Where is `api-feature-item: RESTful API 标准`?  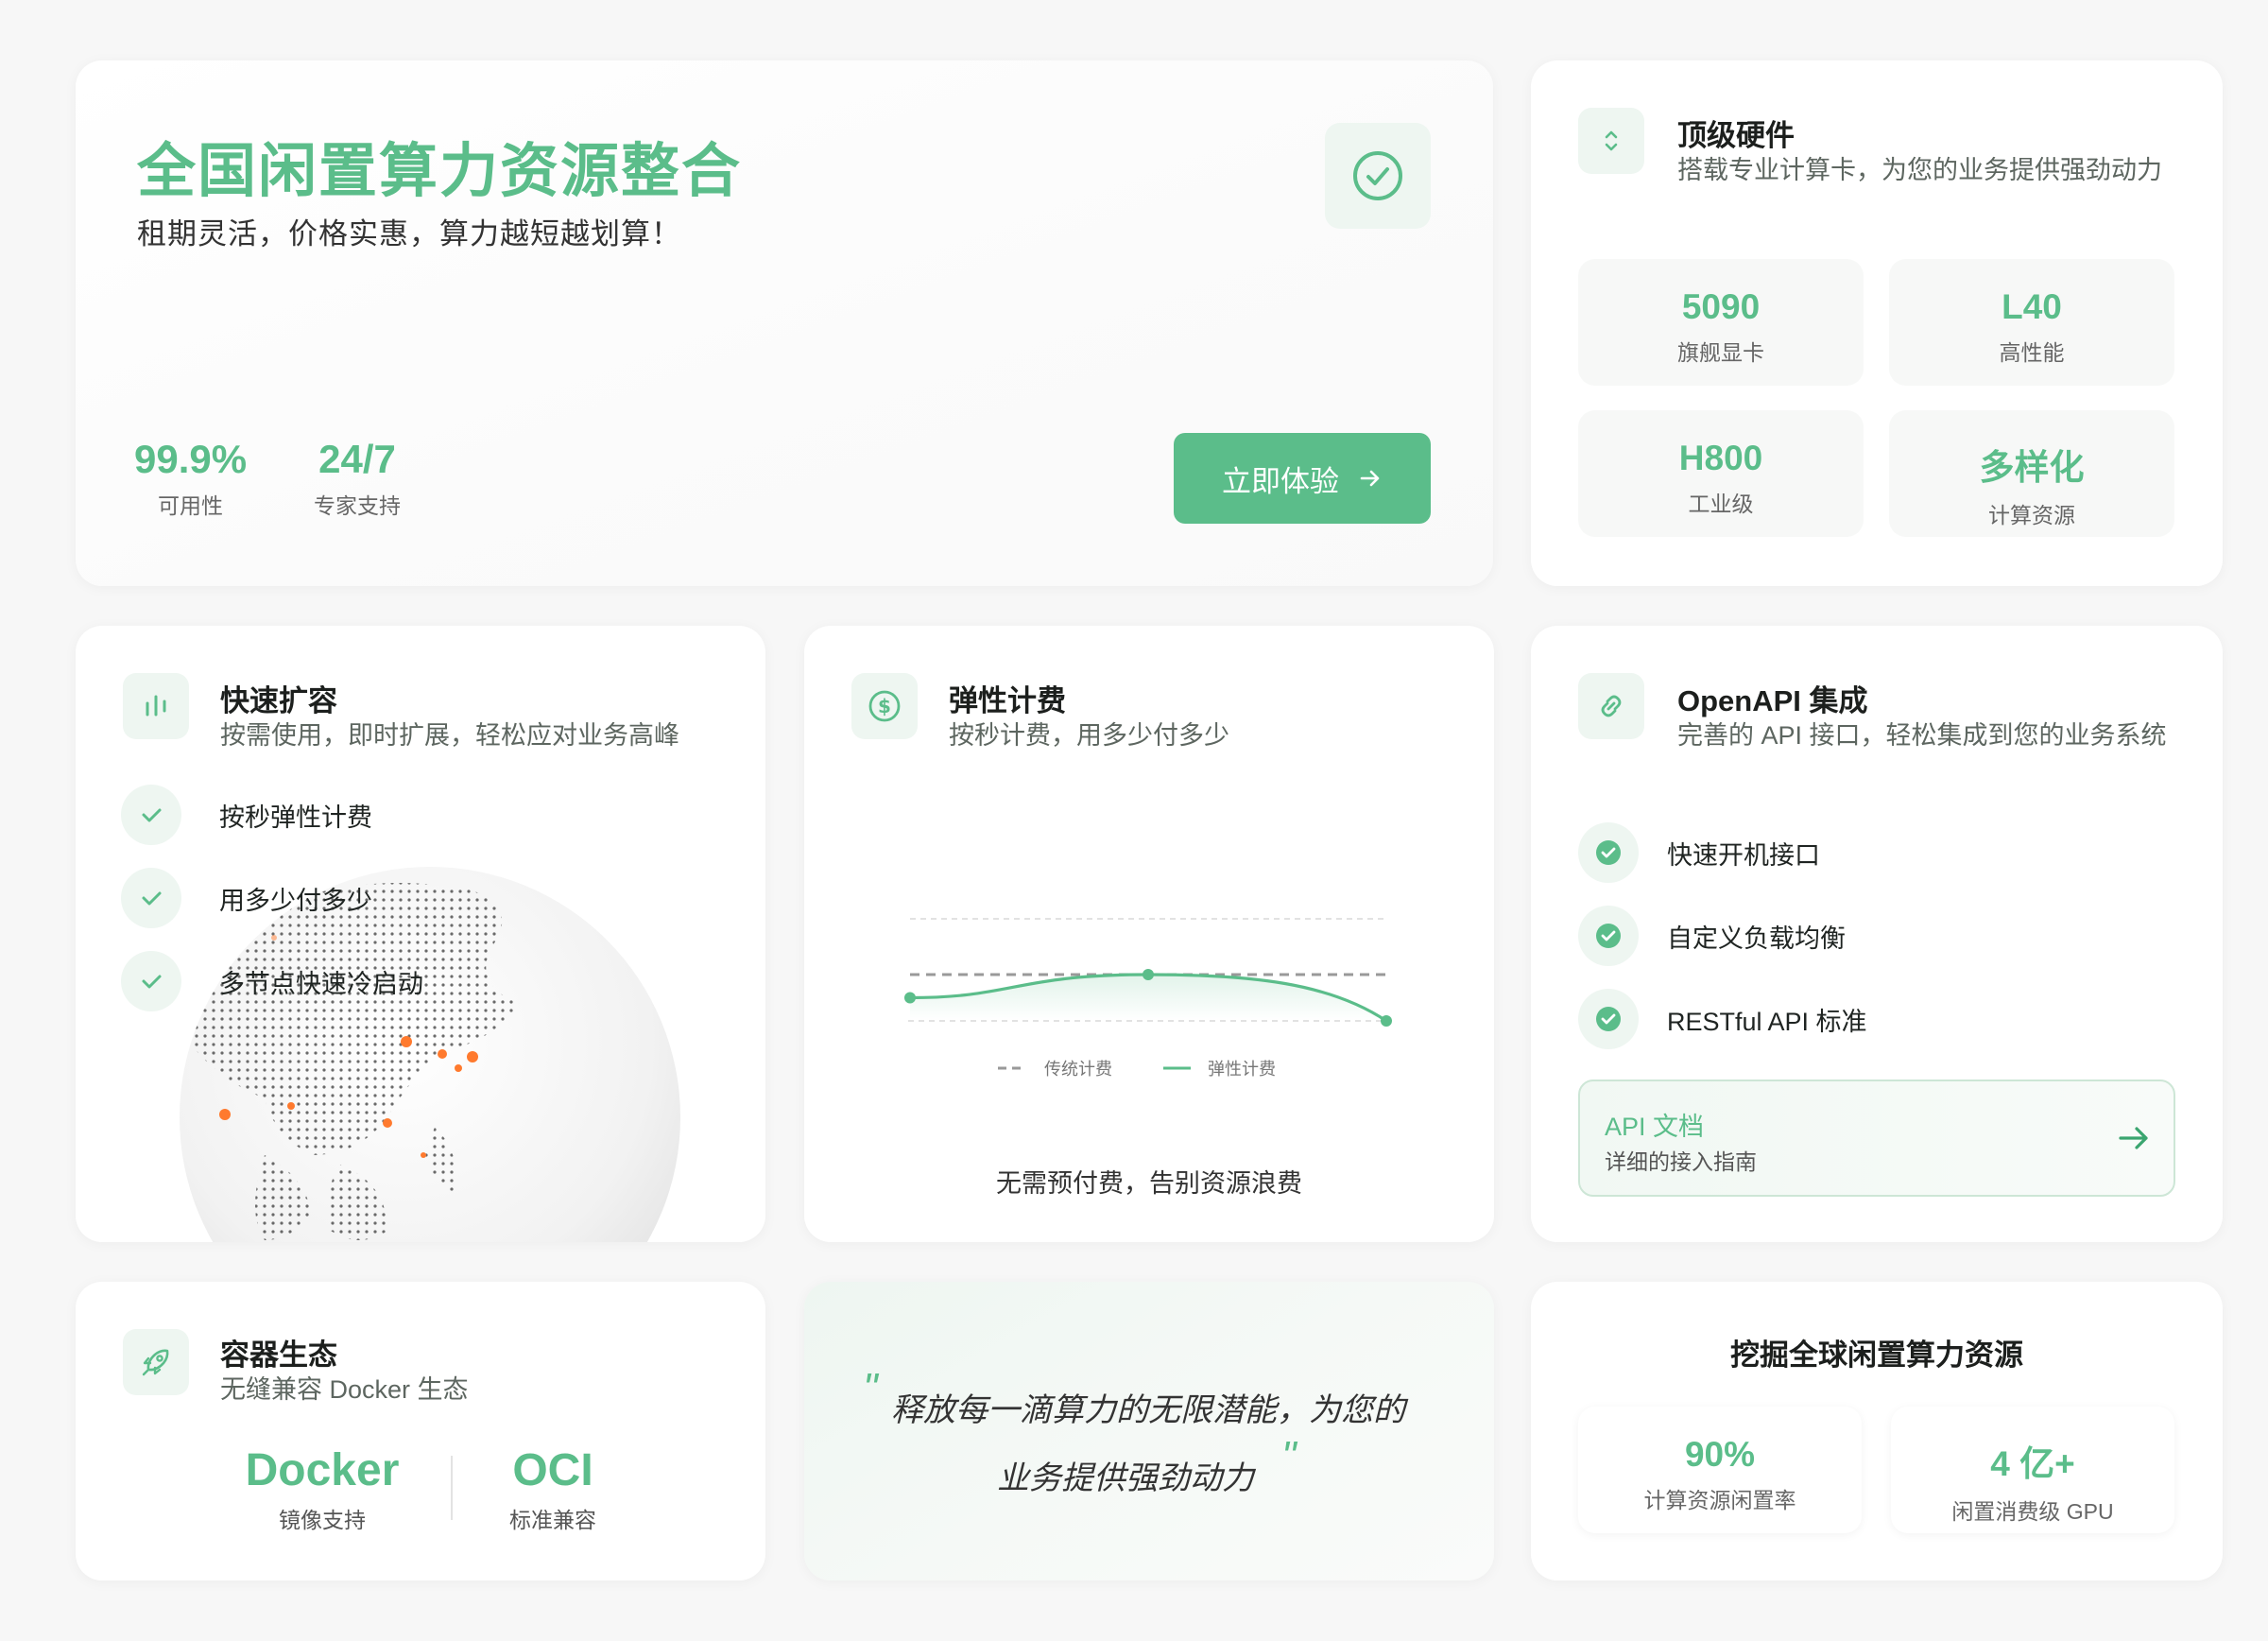
api-feature-item: RESTful API 标准 is located at coordinates (1722, 1019).